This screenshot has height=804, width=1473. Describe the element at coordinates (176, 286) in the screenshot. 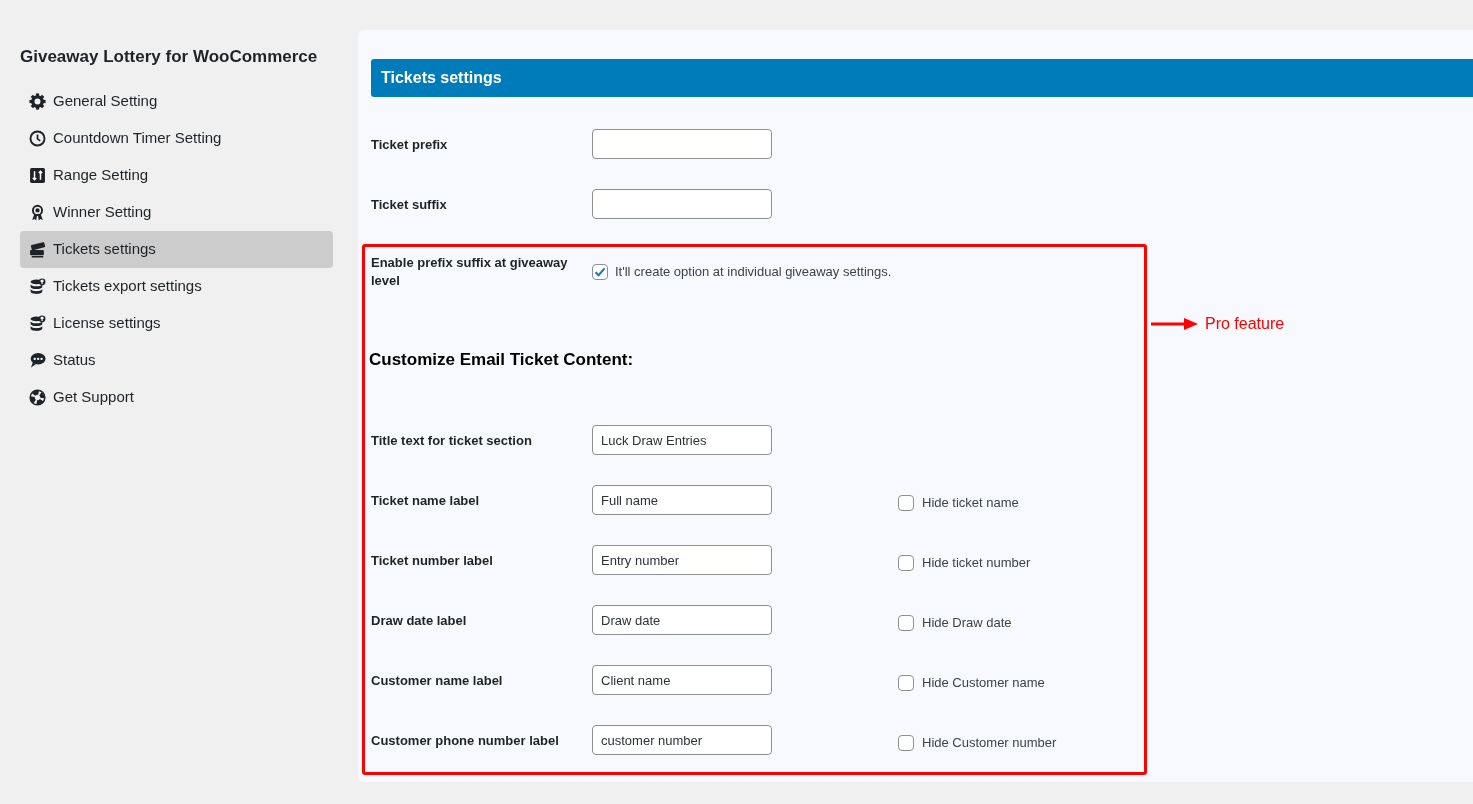

I see `nav-item: Tickets export settings` at that location.